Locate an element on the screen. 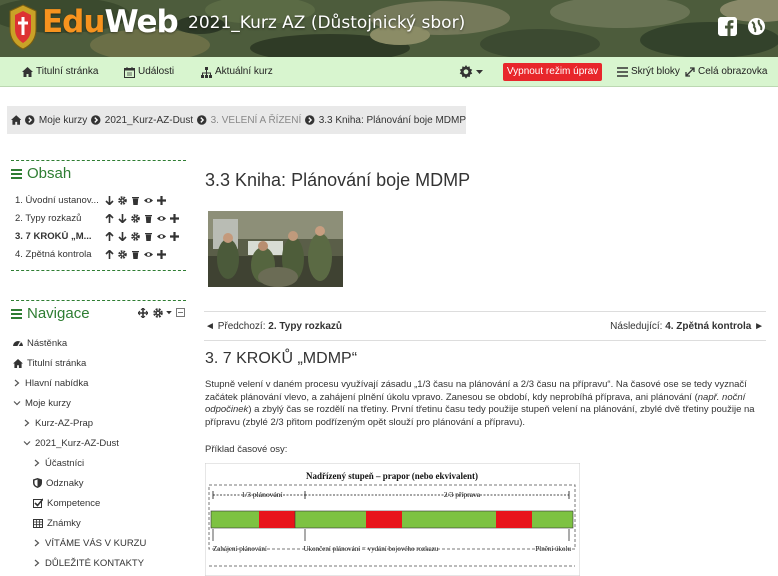  settings-menu is located at coordinates (471, 72).